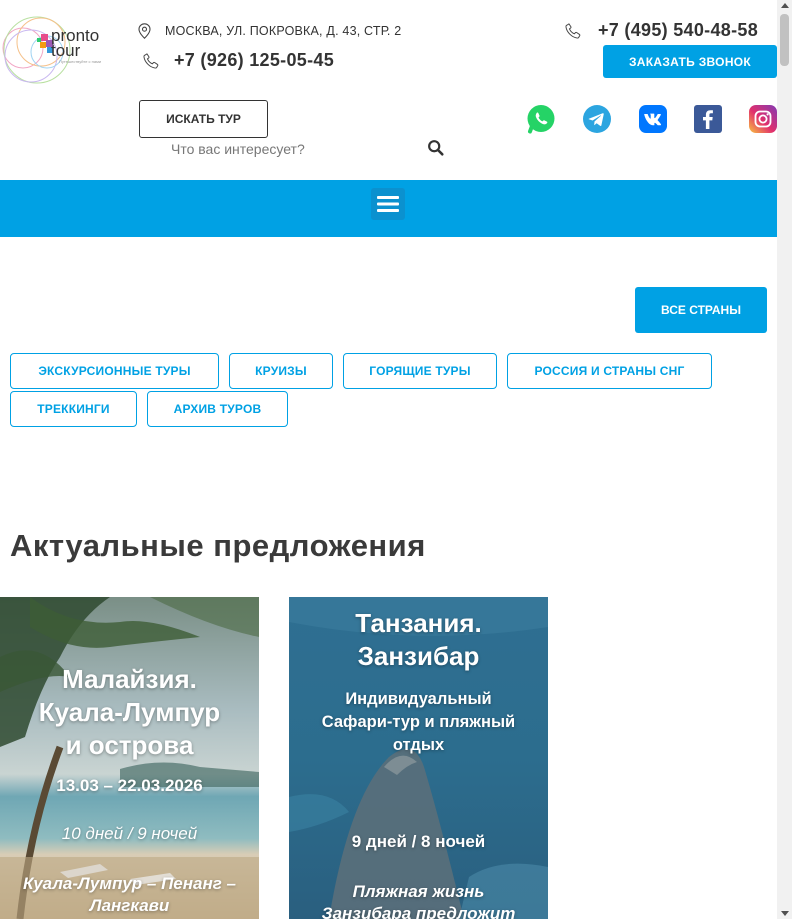 This screenshot has height=919, width=792. What do you see at coordinates (144, 31) in the screenshot?
I see `map-pin-icon` at bounding box center [144, 31].